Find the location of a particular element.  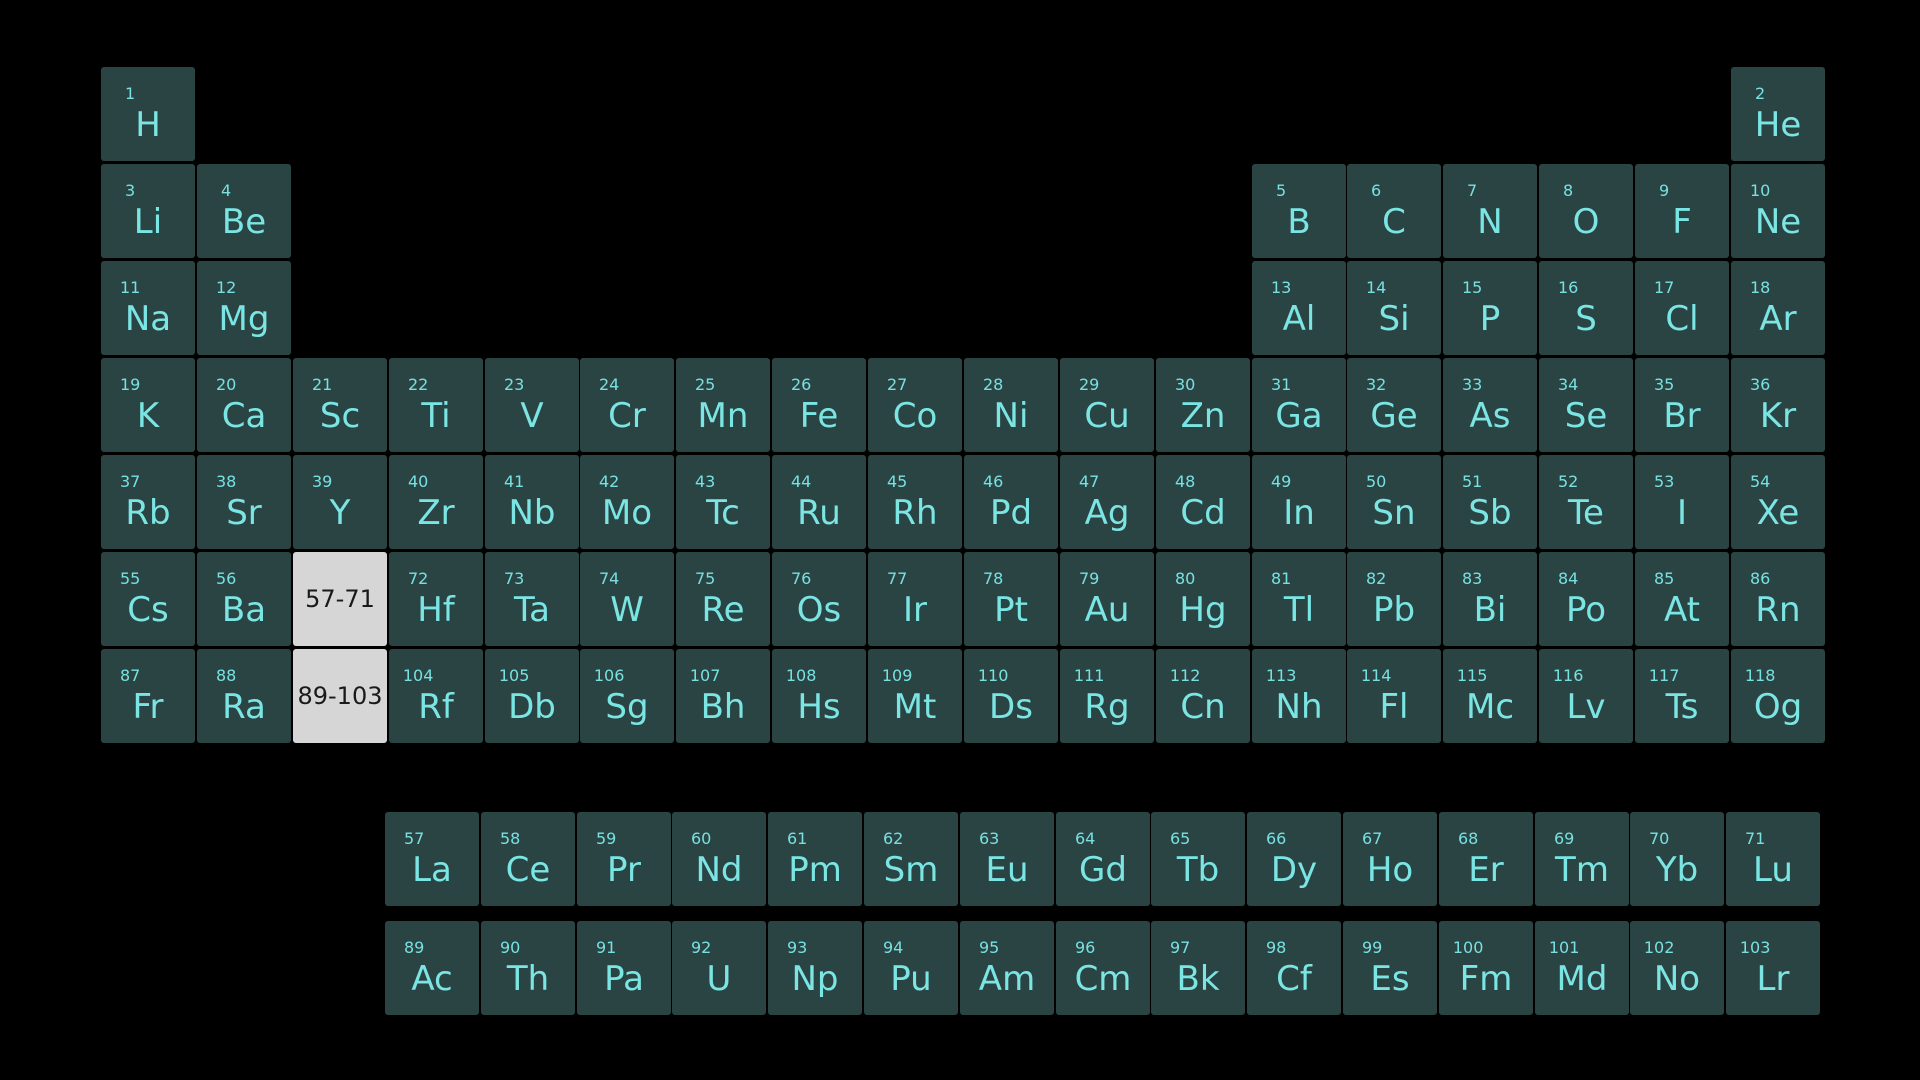

element-p: 15 P is located at coordinates (1490, 308).